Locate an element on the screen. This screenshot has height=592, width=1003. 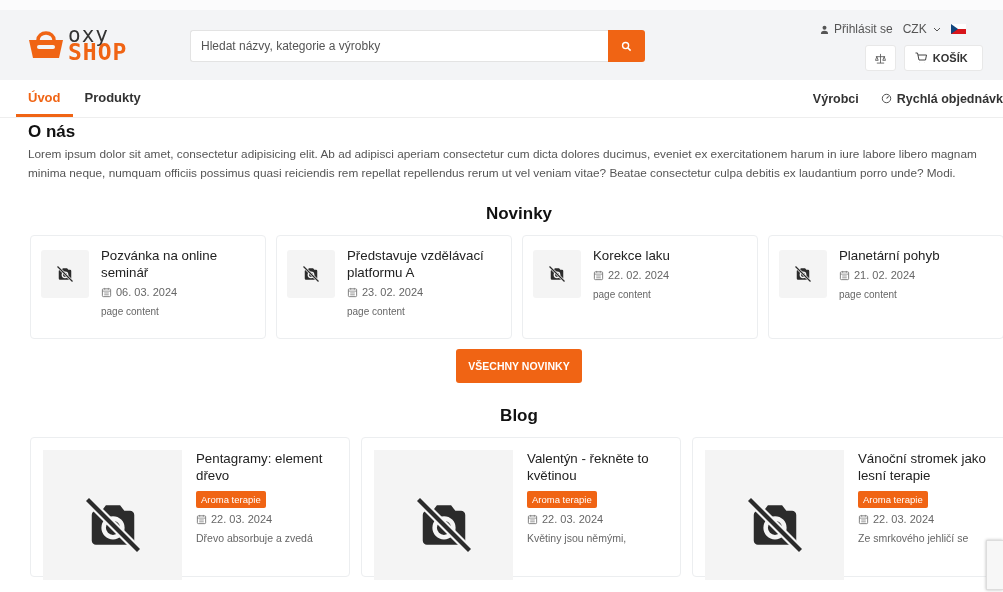
about-text: Lorem ipsum dolor sit amet, consectetur adipisicing elit. Ab ad adipisci aperiam consectetur cum dicta dolores ducimus, eveniet ex exercitationem harum in iure labore libero magnam minima neque, numquam officiis possimus quasi reiciendis rem repellat repellendus rerum ut vel veniam vitae? Beatae consectetur culpa debitis ex laudantium porro unde? Modi. is located at coordinates (503, 164).